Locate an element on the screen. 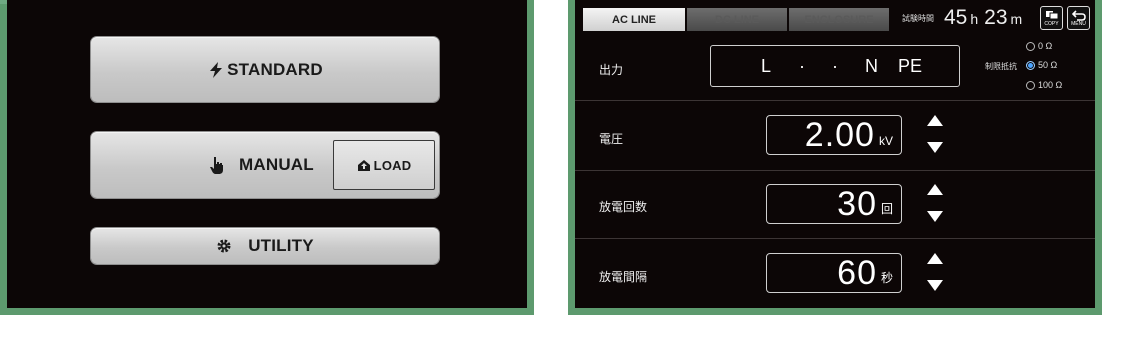  copy-label: COPY is located at coordinates (1051, 23).